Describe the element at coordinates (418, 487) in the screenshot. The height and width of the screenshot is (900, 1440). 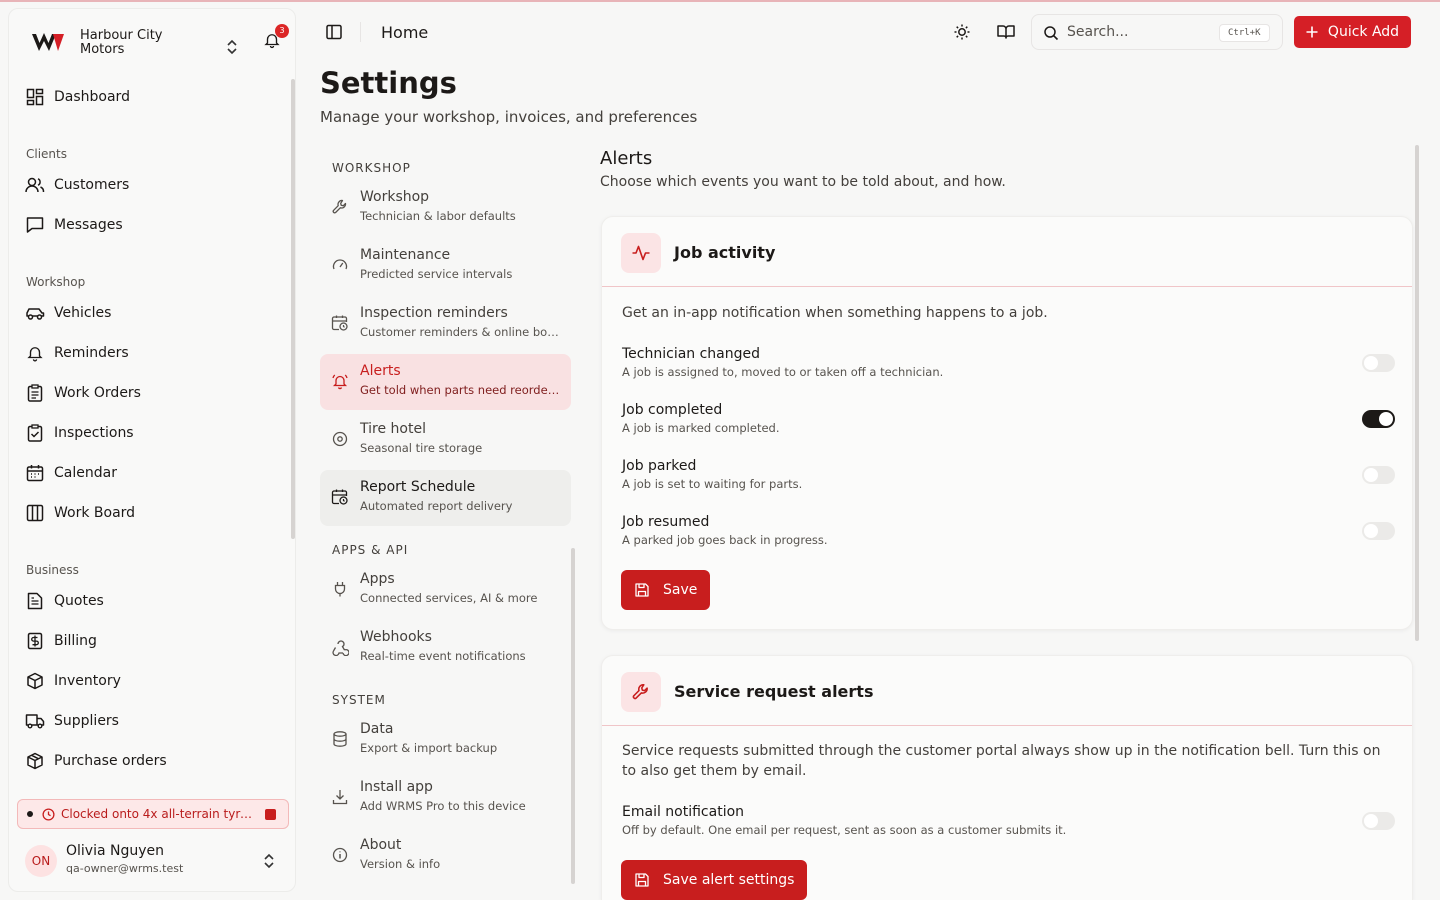
I see `settings-nav-label: Report Schedule` at that location.